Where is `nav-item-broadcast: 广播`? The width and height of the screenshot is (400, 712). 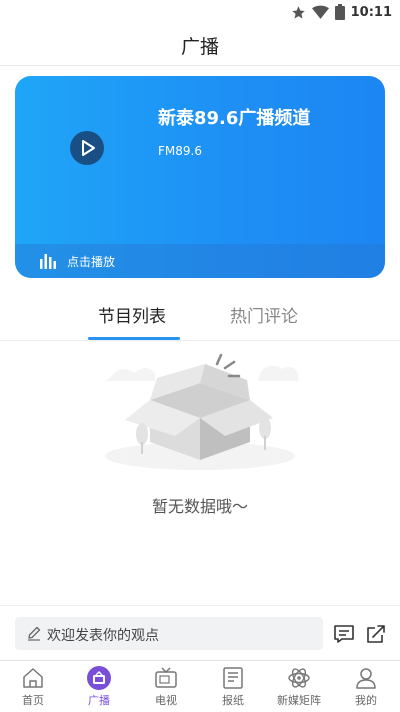
nav-item-broadcast: 广播 is located at coordinates (99, 686).